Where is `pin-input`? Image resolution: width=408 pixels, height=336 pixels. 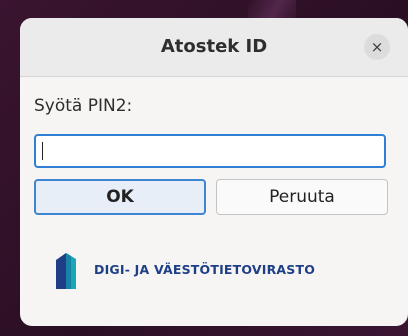 pin-input is located at coordinates (210, 151).